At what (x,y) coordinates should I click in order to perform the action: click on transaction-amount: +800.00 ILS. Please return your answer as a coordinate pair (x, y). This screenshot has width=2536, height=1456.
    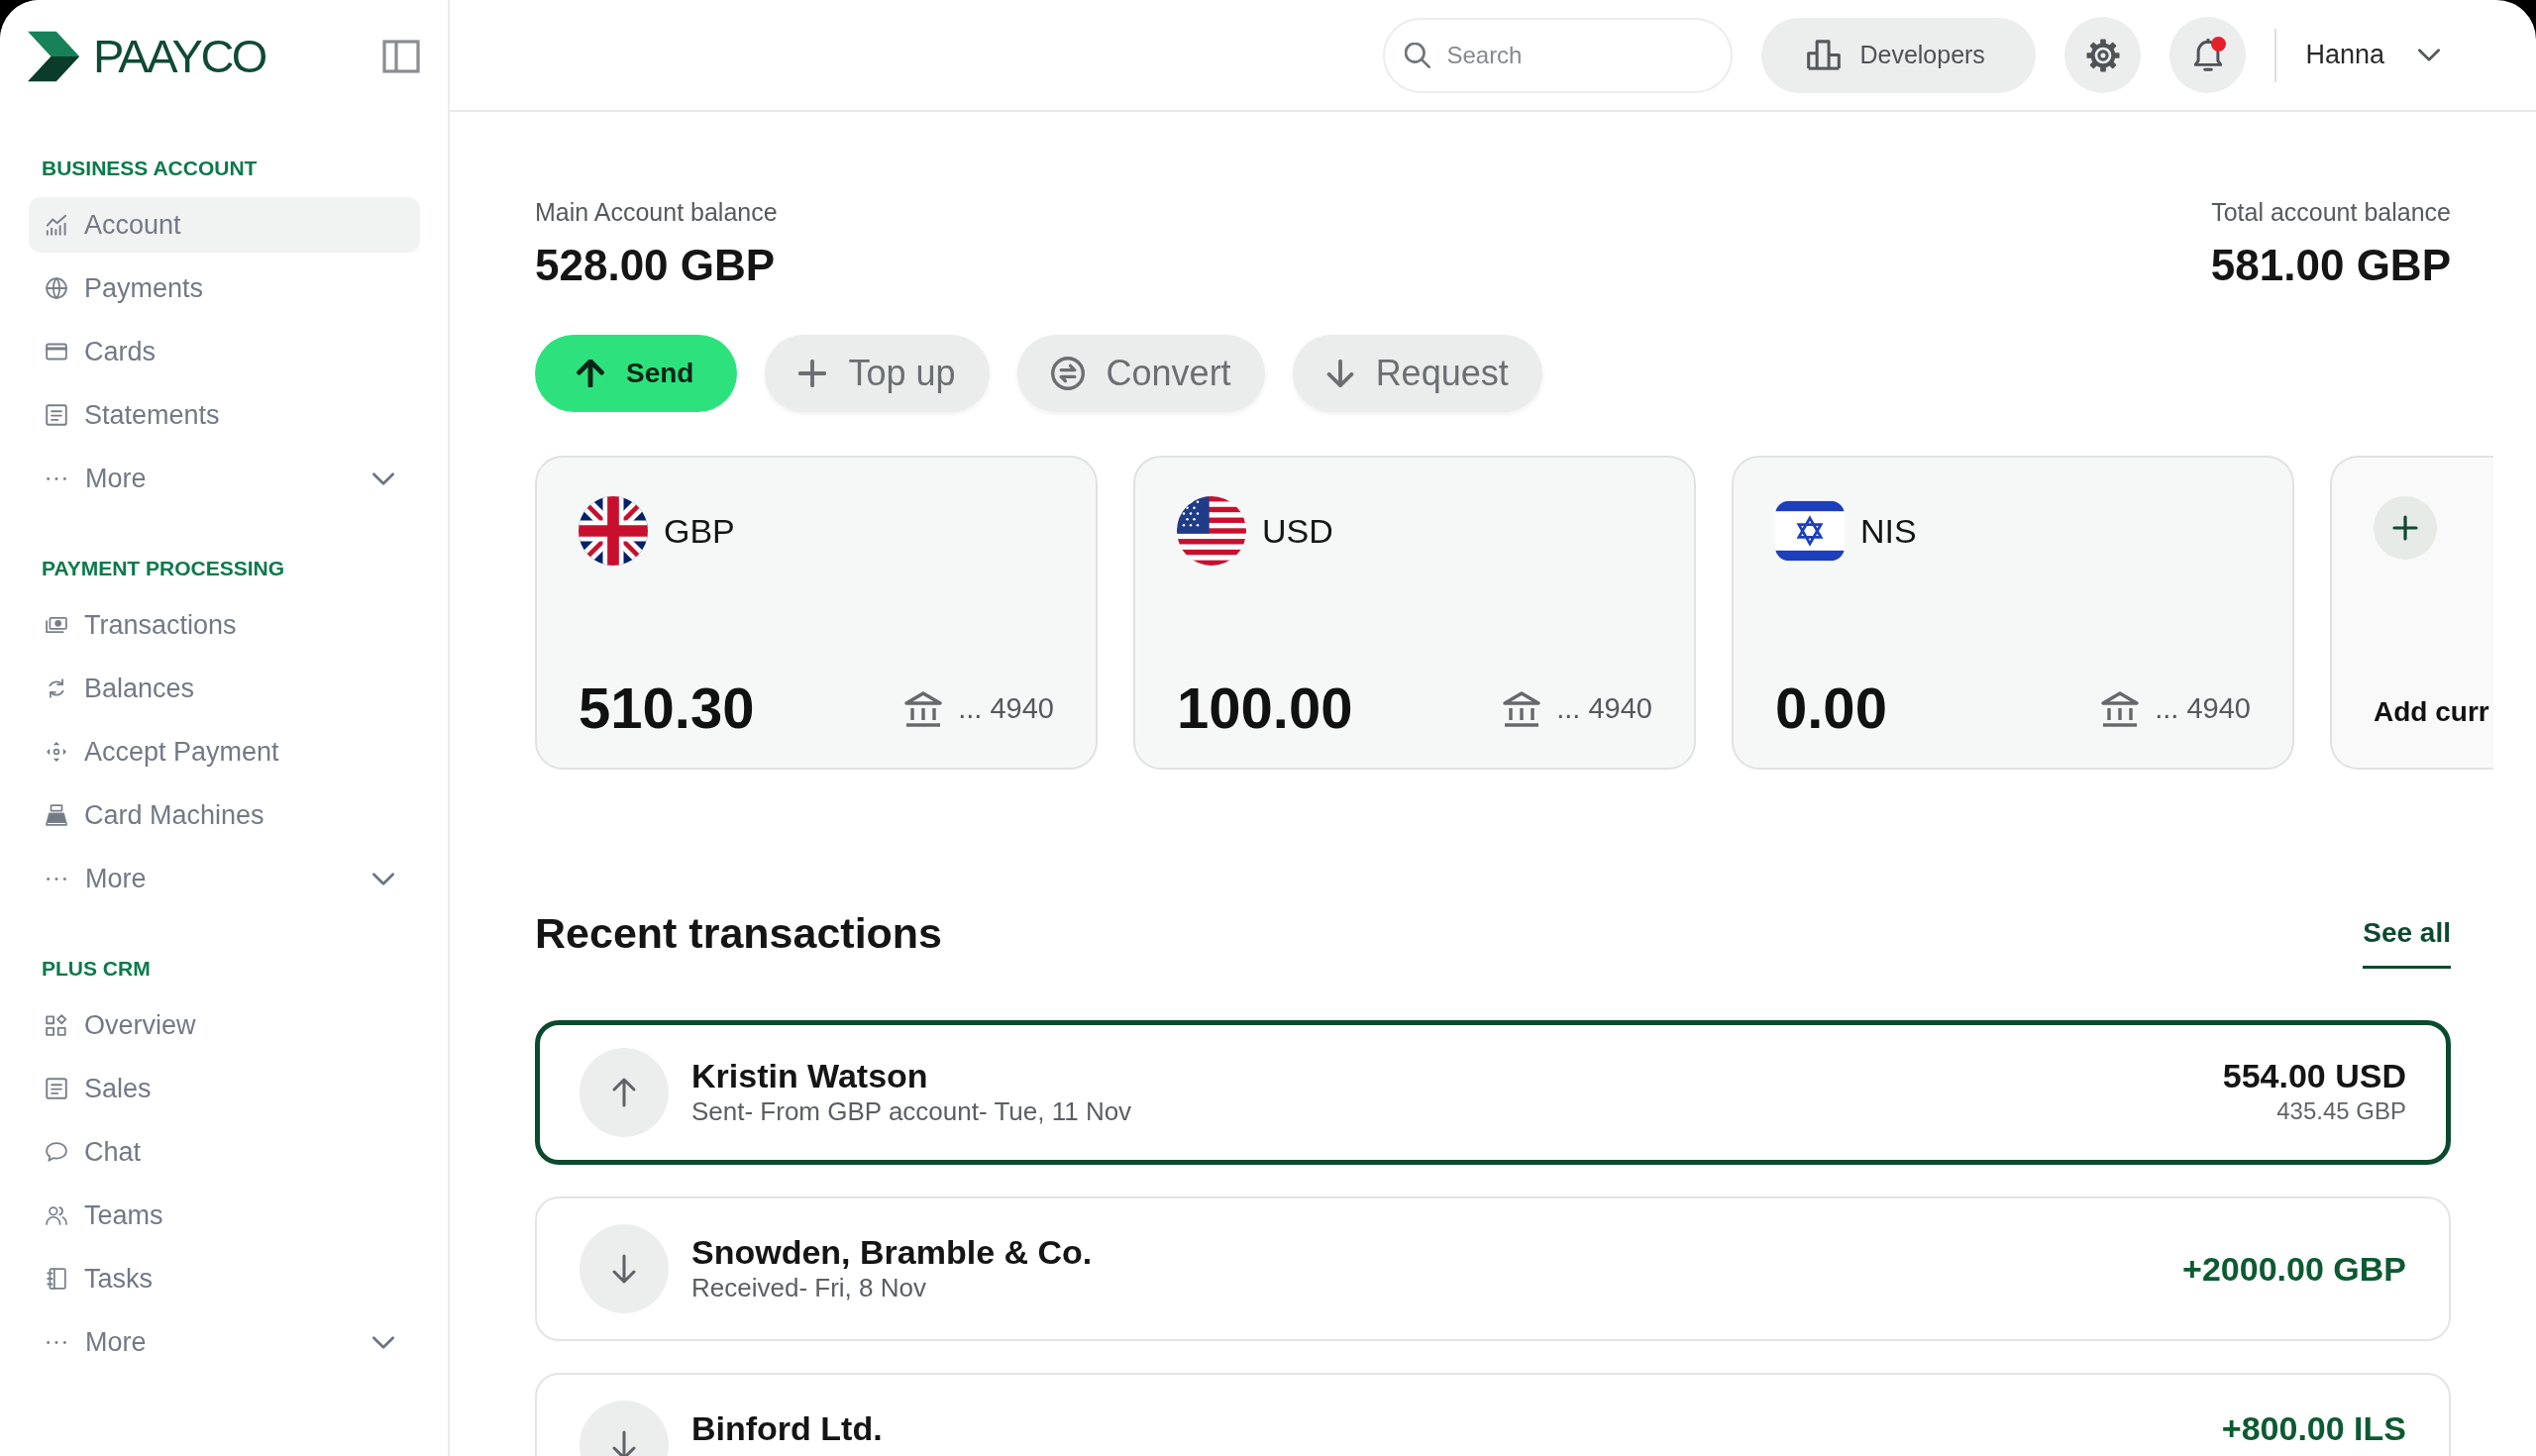
    Looking at the image, I should click on (2313, 1428).